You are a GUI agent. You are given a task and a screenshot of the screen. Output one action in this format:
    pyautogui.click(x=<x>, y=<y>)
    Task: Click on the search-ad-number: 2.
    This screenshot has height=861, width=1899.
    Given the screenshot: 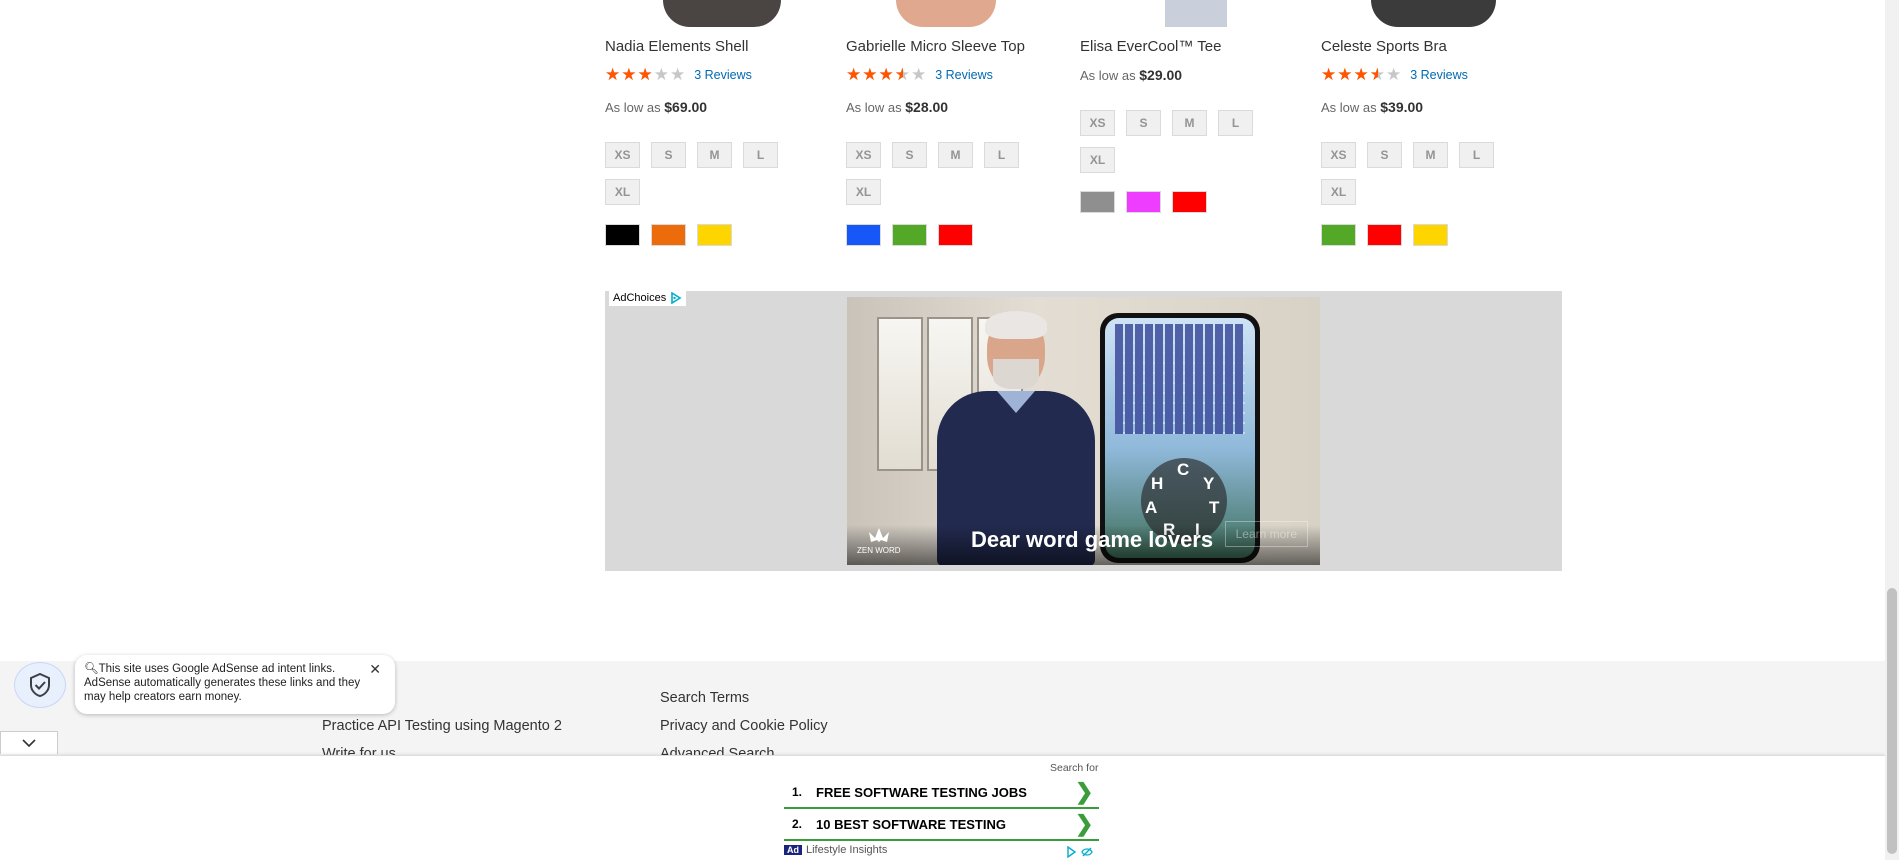 What is the action you would take?
    pyautogui.click(x=796, y=824)
    